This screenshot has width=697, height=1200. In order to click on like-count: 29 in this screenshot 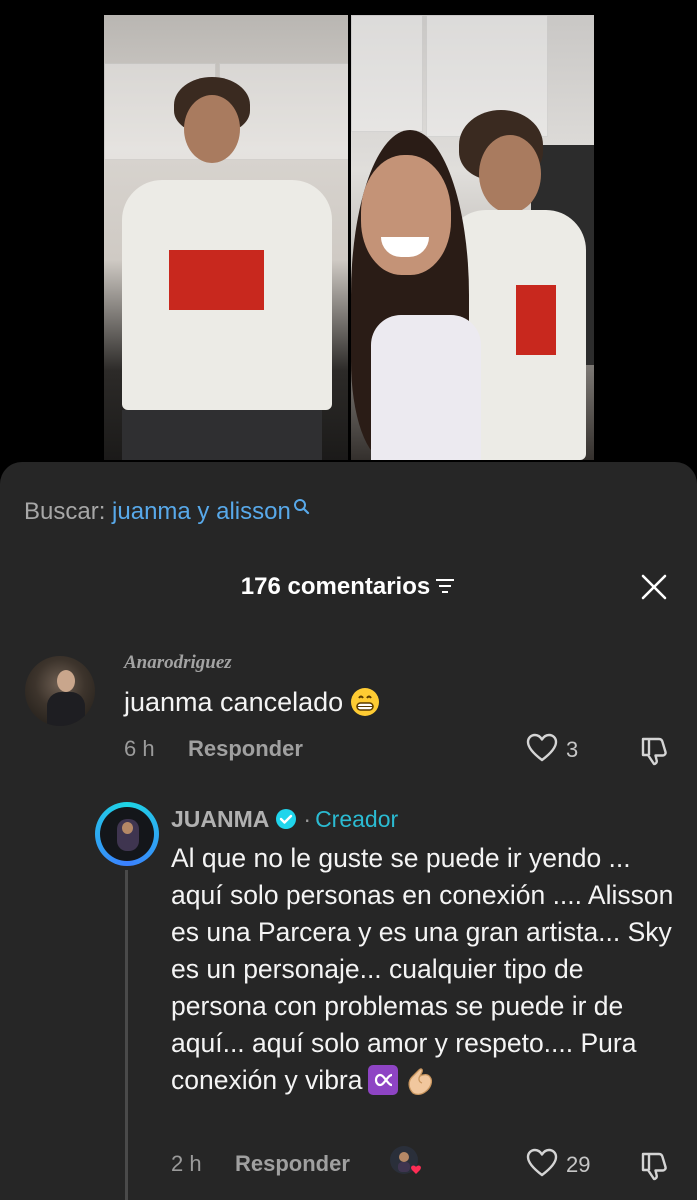, I will do `click(578, 1164)`.